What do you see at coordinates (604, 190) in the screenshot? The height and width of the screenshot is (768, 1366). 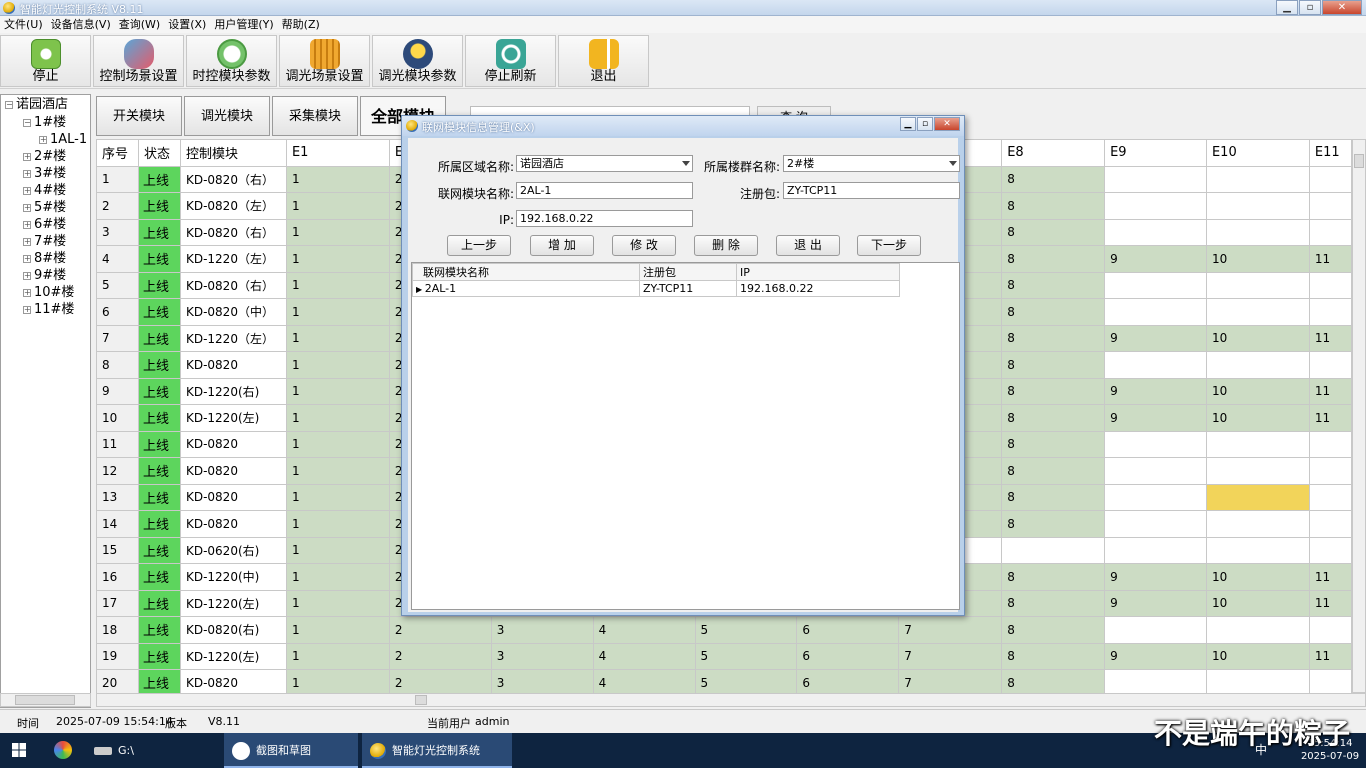 I see `module-name-input: 2AL-1` at bounding box center [604, 190].